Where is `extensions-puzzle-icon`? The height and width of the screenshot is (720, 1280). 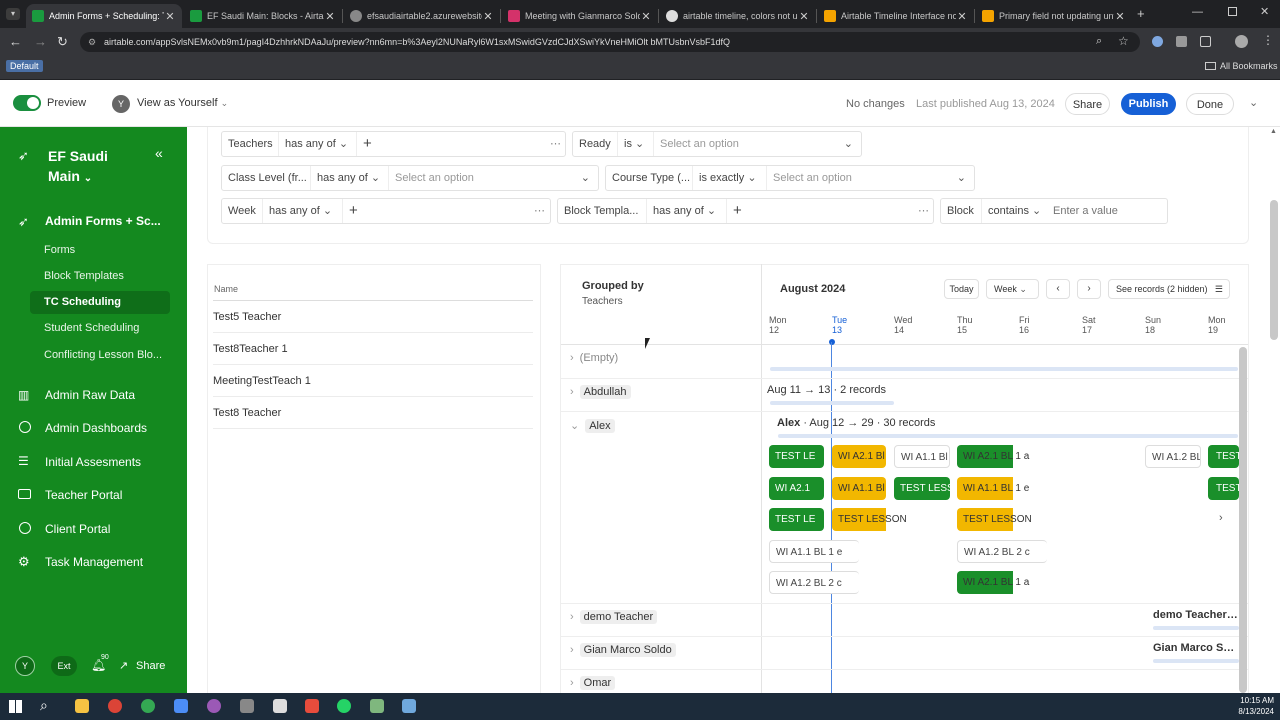
extensions-puzzle-icon is located at coordinates (1205, 41).